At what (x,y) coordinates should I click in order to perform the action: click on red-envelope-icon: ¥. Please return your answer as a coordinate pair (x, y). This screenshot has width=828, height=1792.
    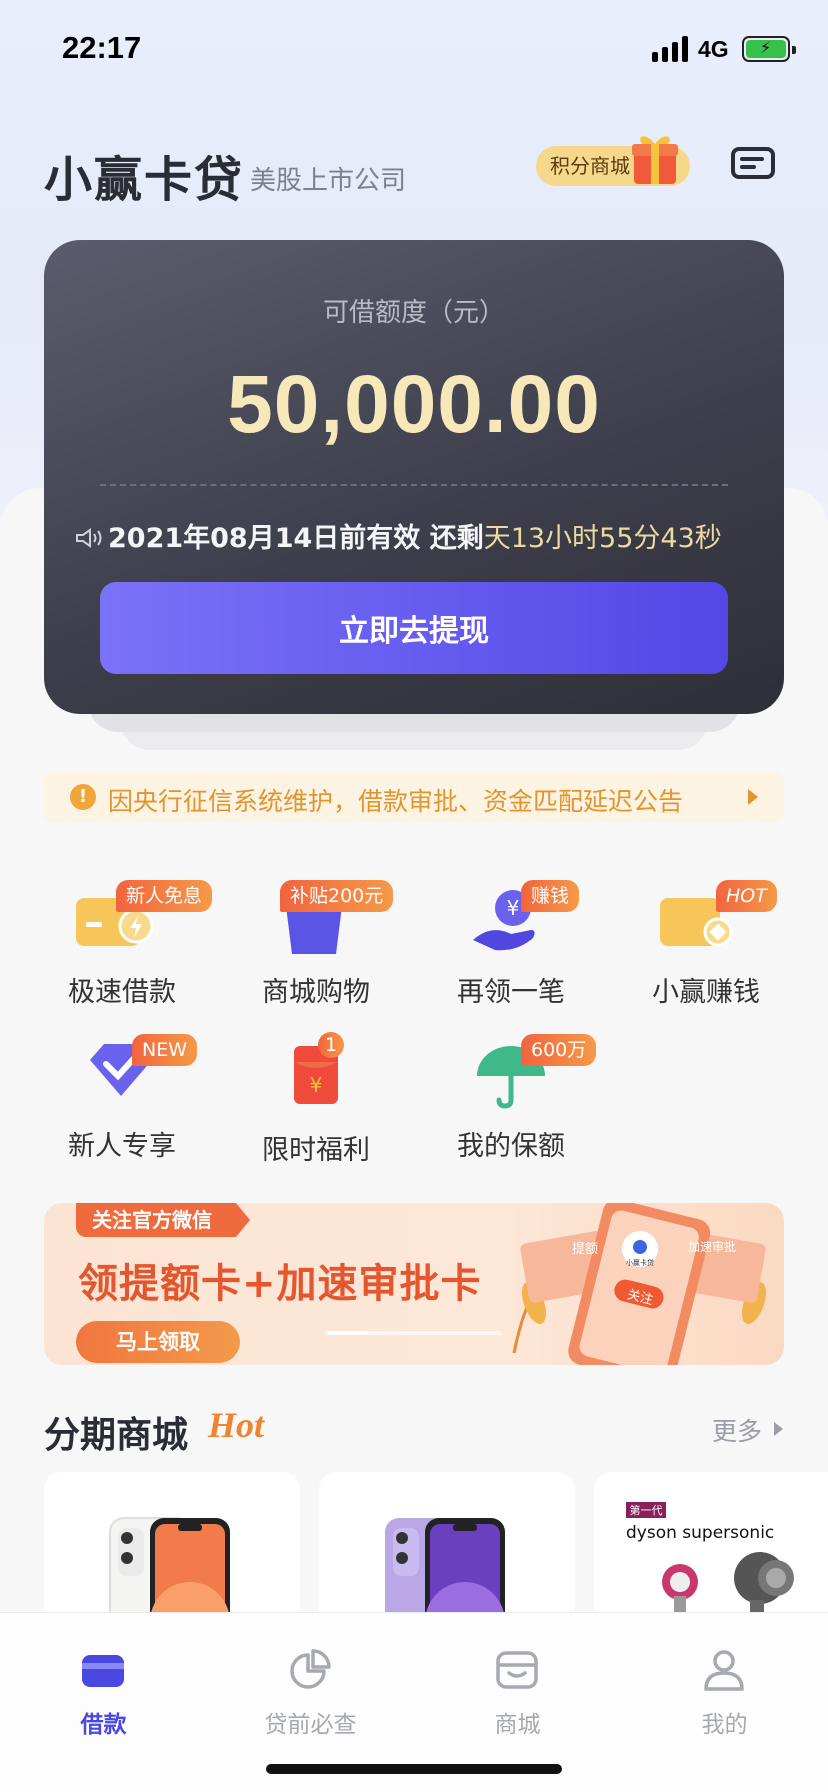
    Looking at the image, I should click on (316, 1075).